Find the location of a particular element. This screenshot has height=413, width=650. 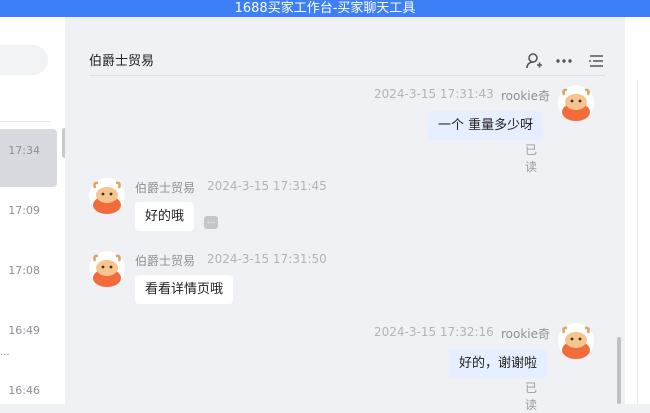

window-title-bar: 1688买家工作台-买家聊天工具 is located at coordinates (325, 8).